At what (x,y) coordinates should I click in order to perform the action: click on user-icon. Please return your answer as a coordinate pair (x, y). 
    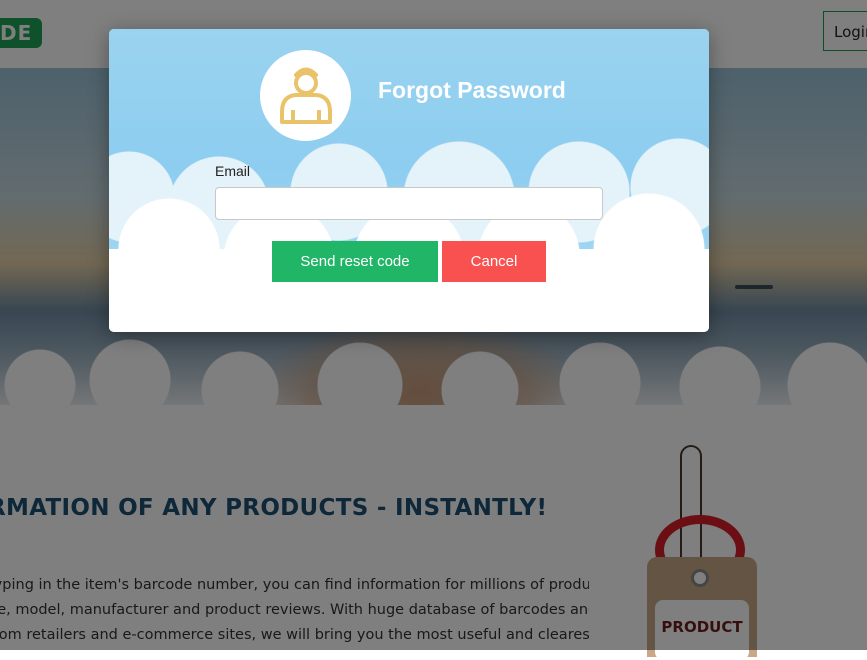
    Looking at the image, I should click on (306, 95).